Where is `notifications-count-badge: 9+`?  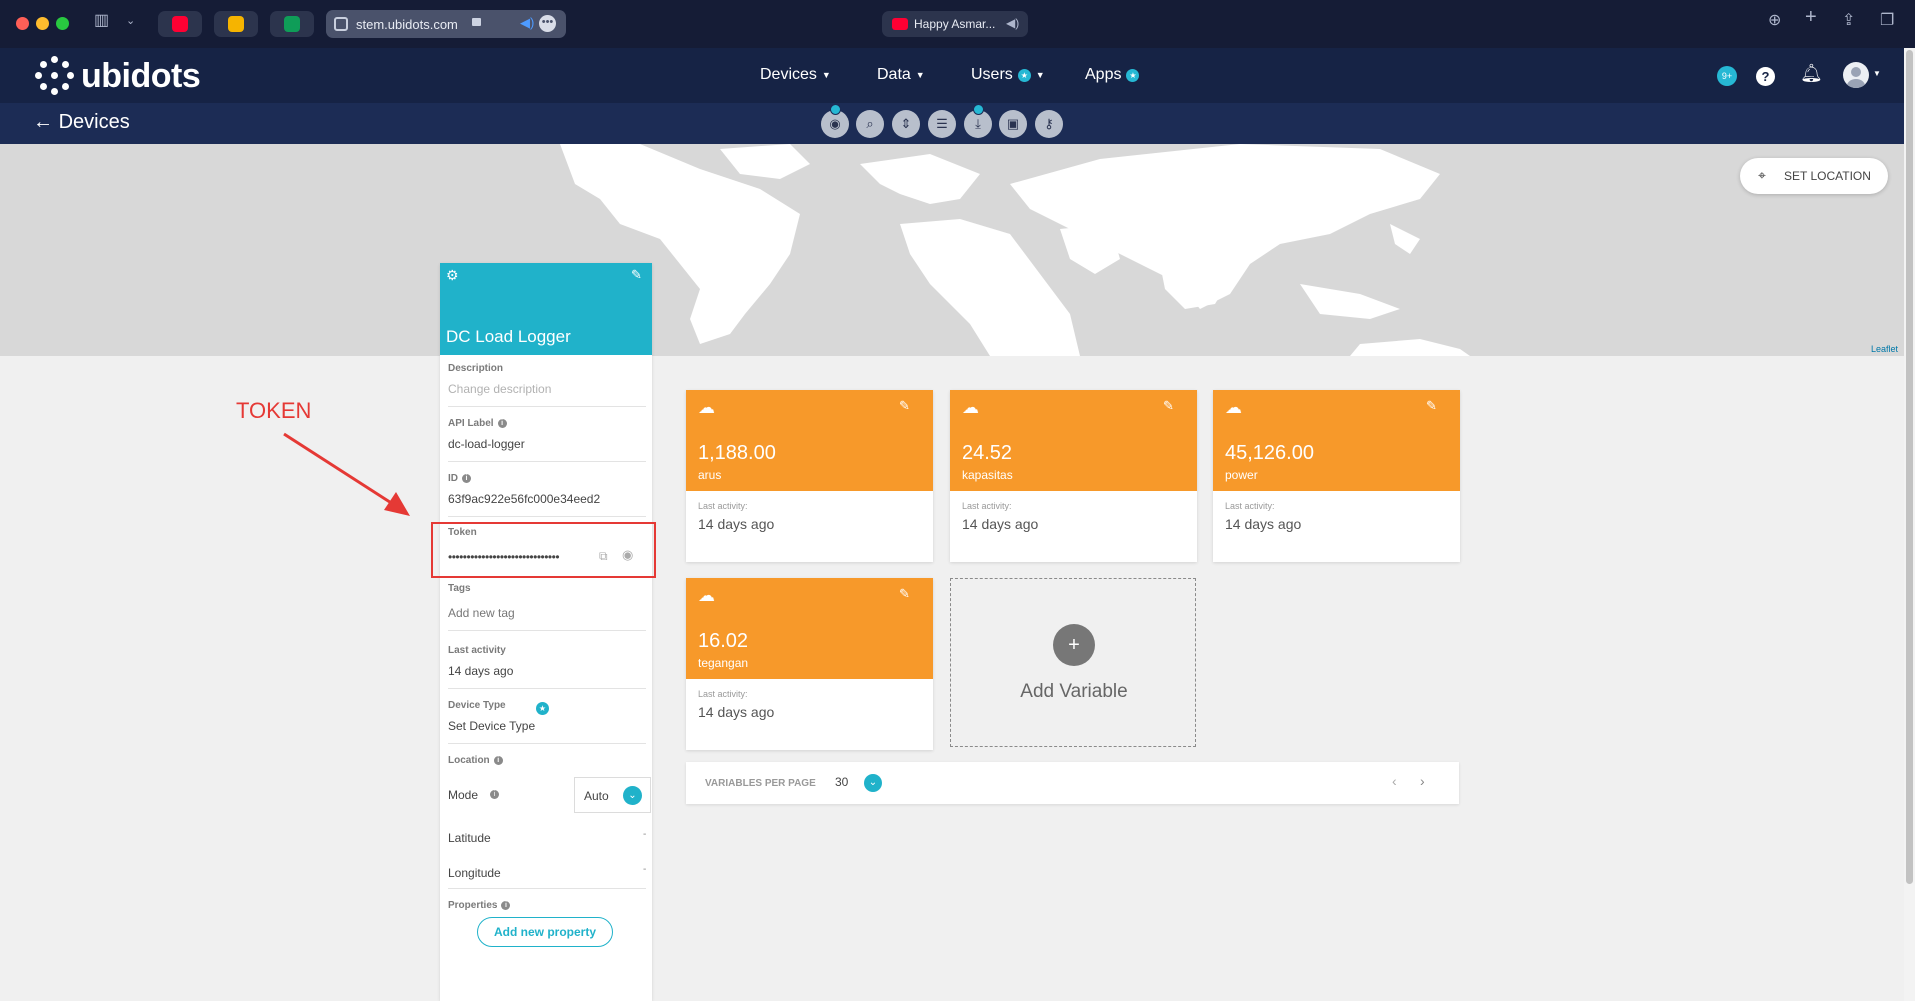 notifications-count-badge: 9+ is located at coordinates (1727, 76).